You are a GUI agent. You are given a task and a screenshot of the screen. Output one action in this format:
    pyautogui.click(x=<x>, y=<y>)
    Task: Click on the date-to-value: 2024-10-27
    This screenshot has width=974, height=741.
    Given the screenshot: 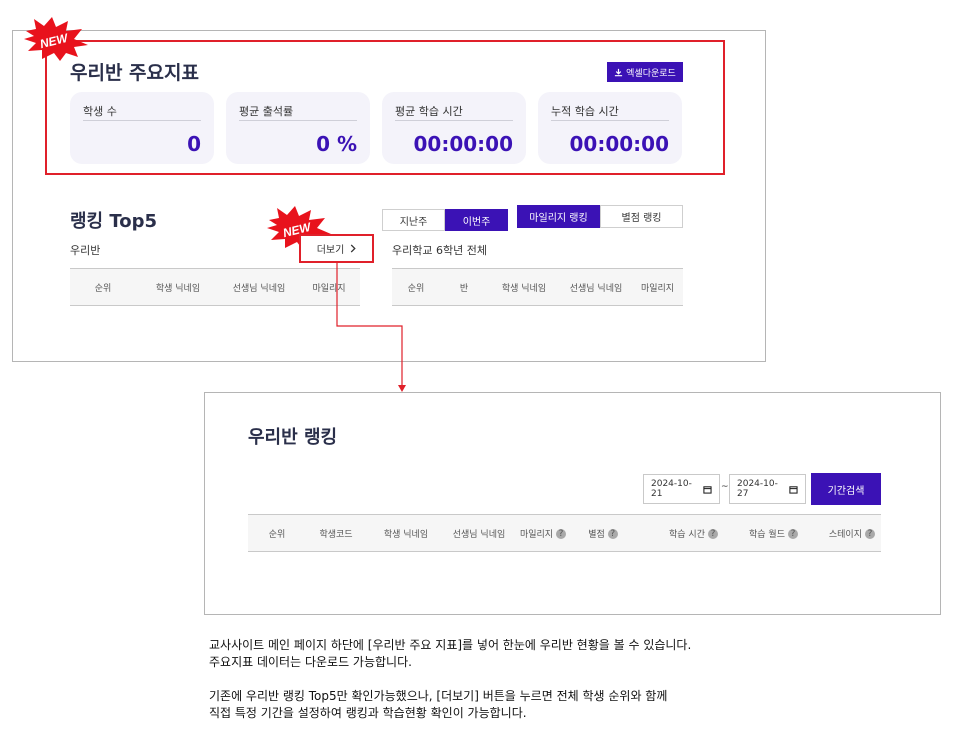 What is the action you would take?
    pyautogui.click(x=757, y=489)
    